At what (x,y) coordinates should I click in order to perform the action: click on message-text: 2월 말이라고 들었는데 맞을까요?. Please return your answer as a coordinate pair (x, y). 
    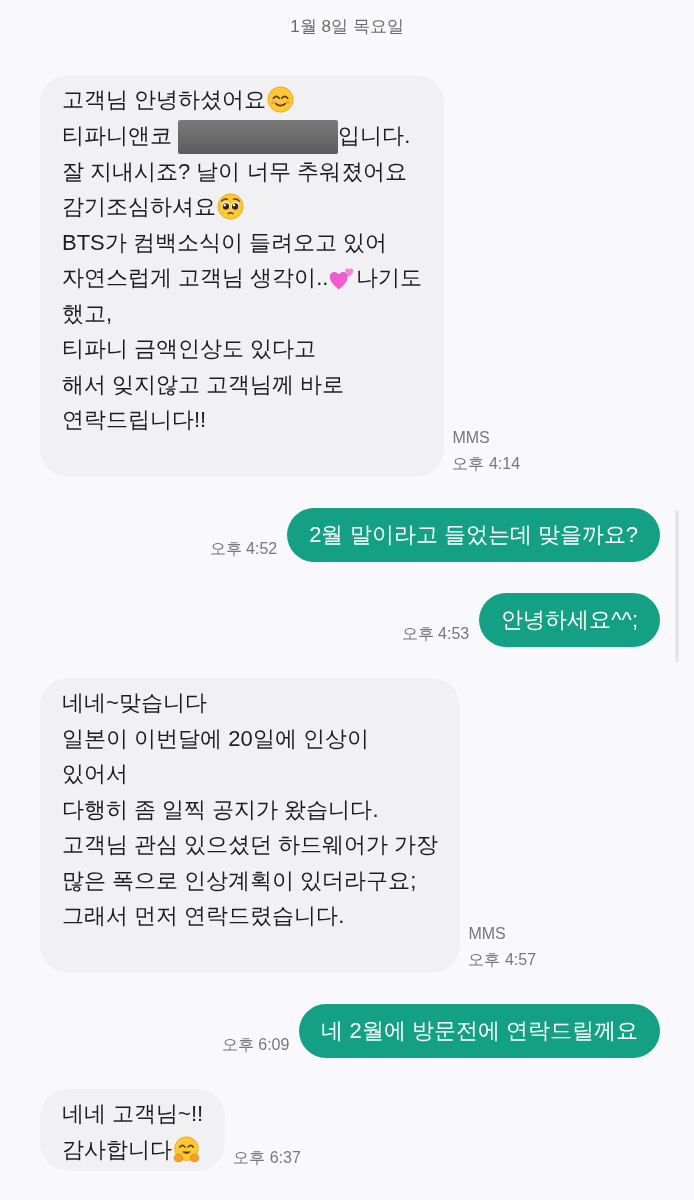
    Looking at the image, I should click on (473, 535).